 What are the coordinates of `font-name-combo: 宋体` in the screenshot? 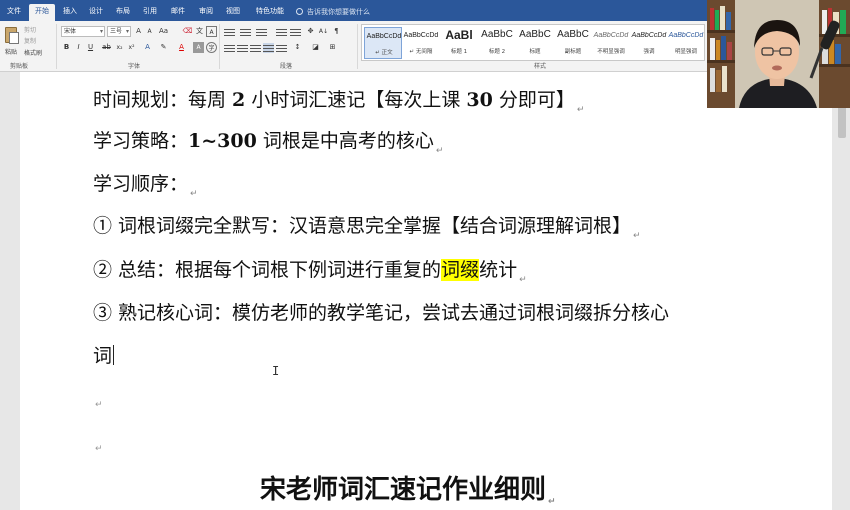 It's located at (83, 31).